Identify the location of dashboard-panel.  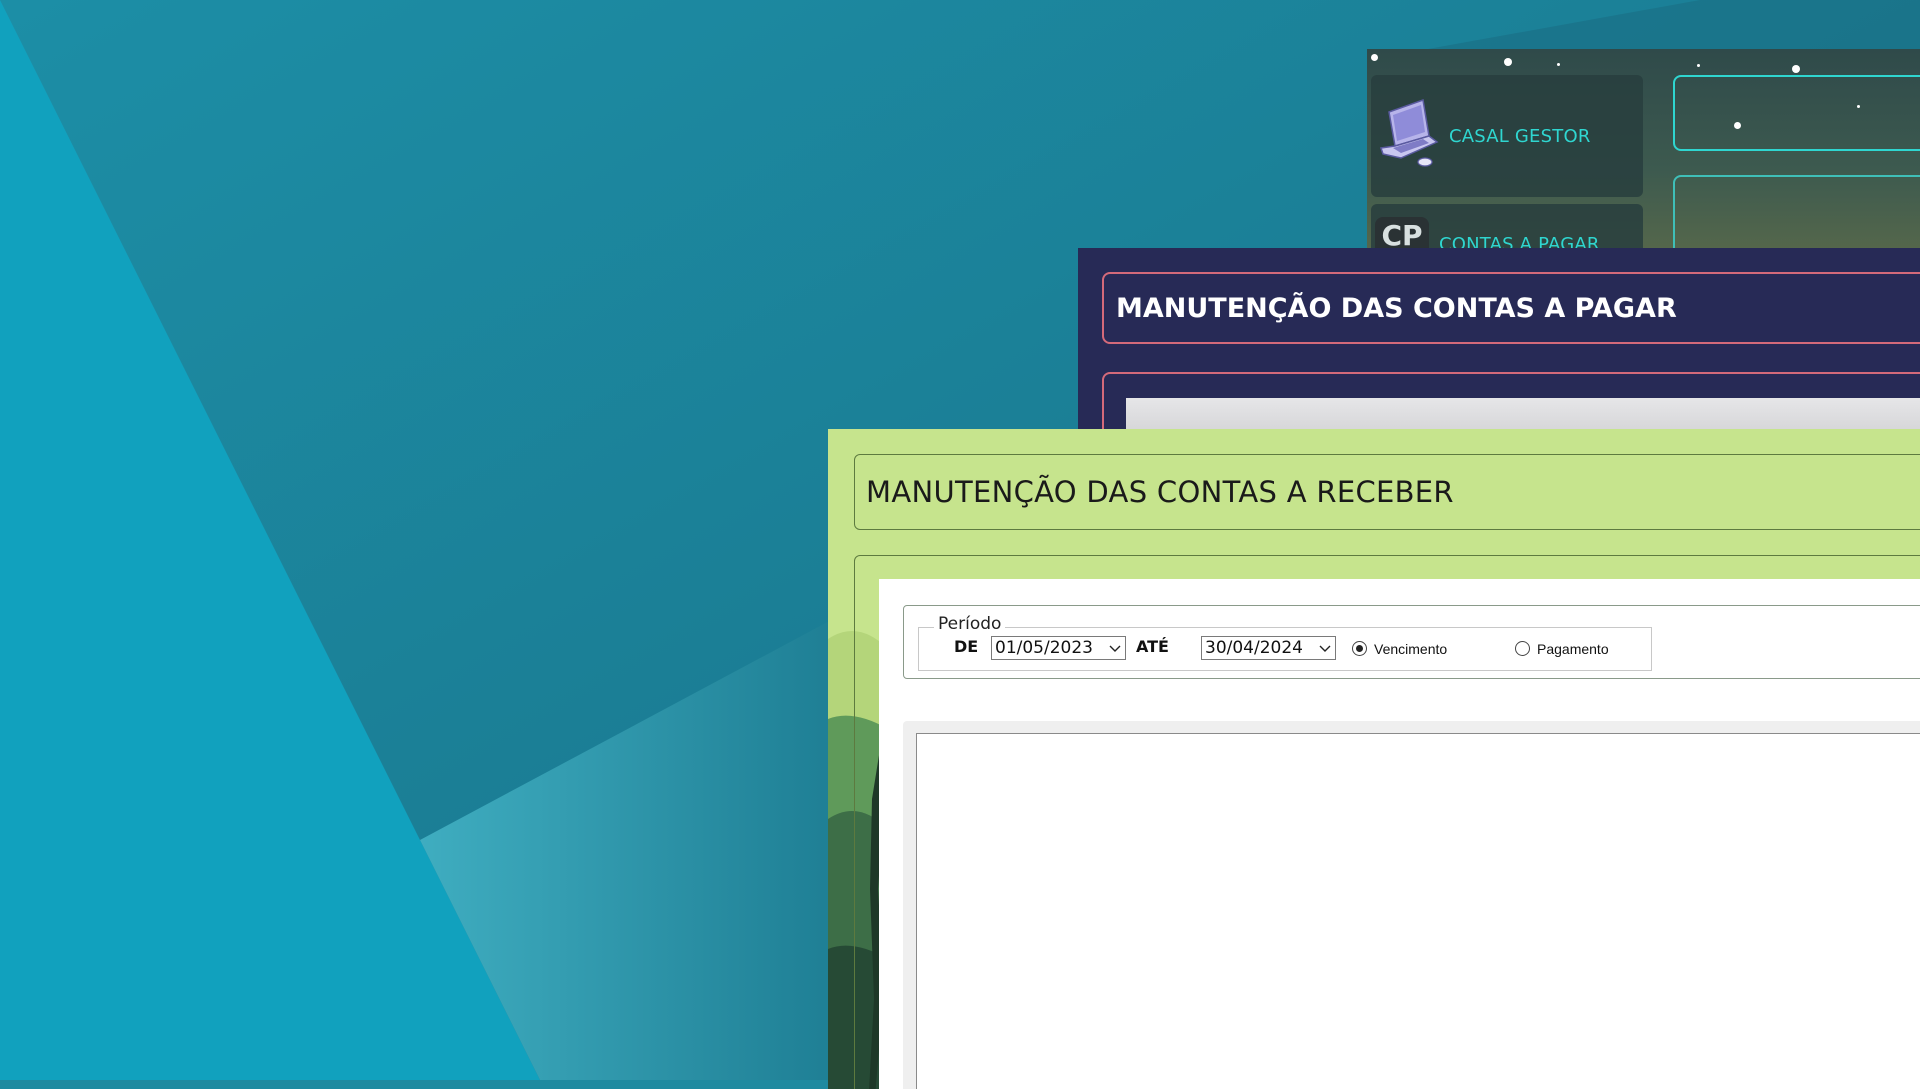
(1796, 113).